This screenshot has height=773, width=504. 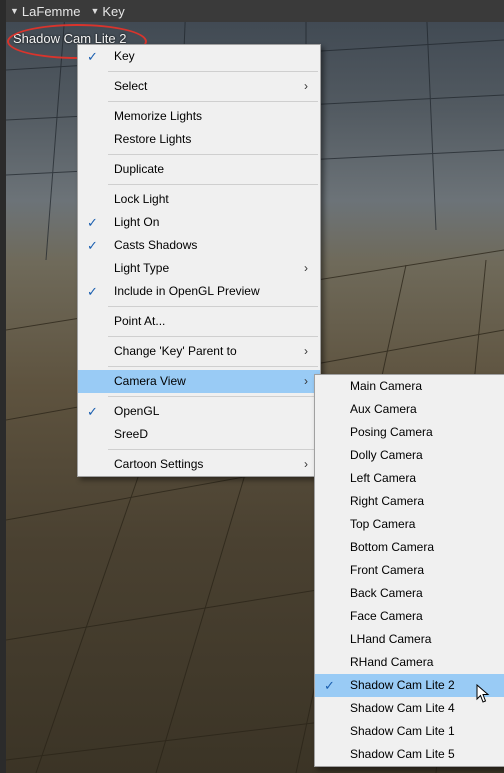 I want to click on submenu-item-label: Right Camera, so click(x=387, y=501).